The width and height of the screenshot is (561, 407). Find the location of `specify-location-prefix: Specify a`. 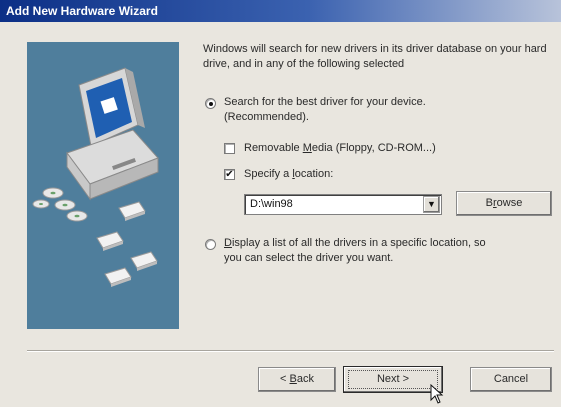

specify-location-prefix: Specify a is located at coordinates (268, 174).